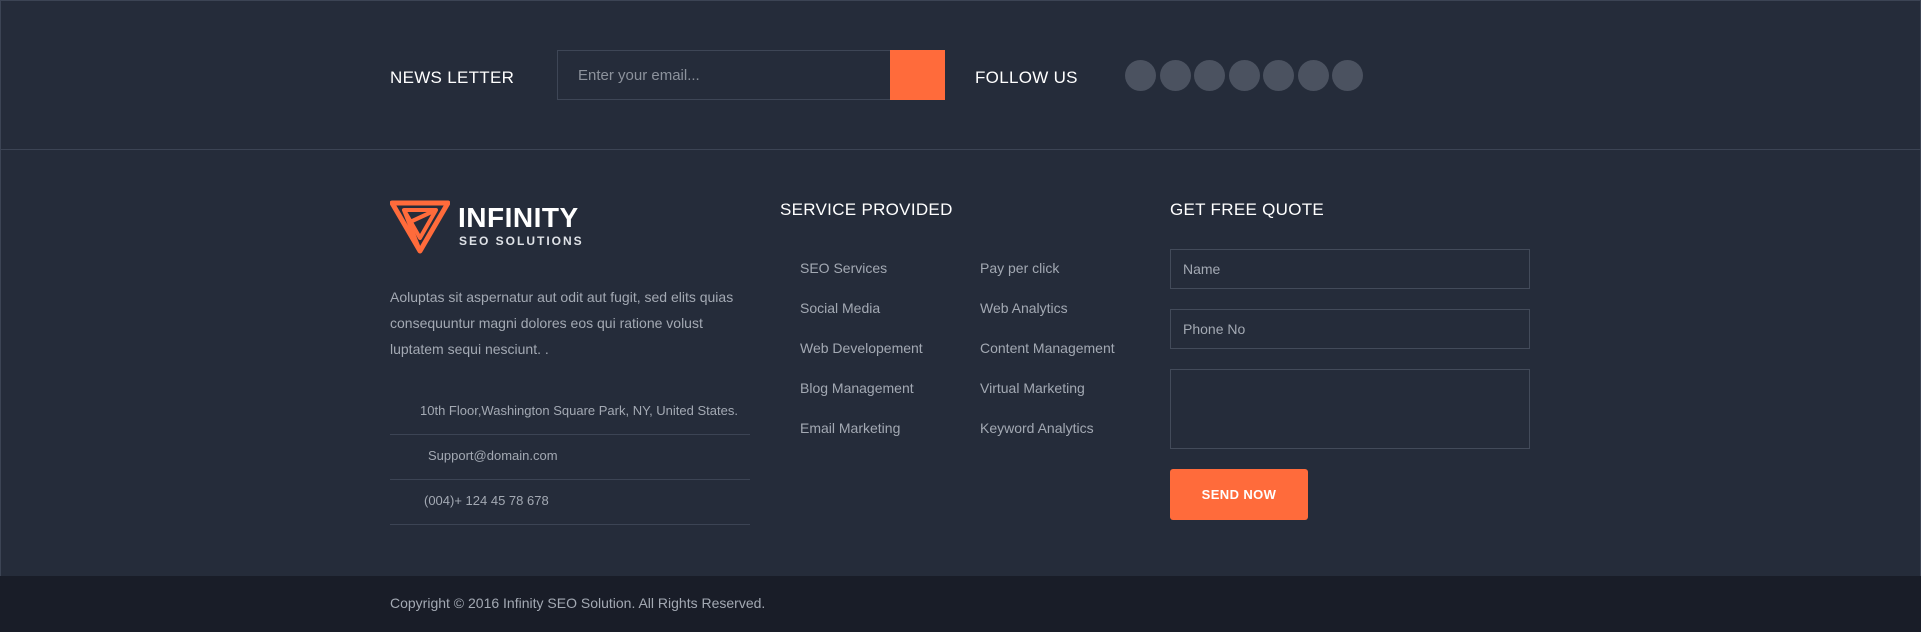  Describe the element at coordinates (521, 241) in the screenshot. I see `brand-tagline: SEO SOLUTIONS` at that location.